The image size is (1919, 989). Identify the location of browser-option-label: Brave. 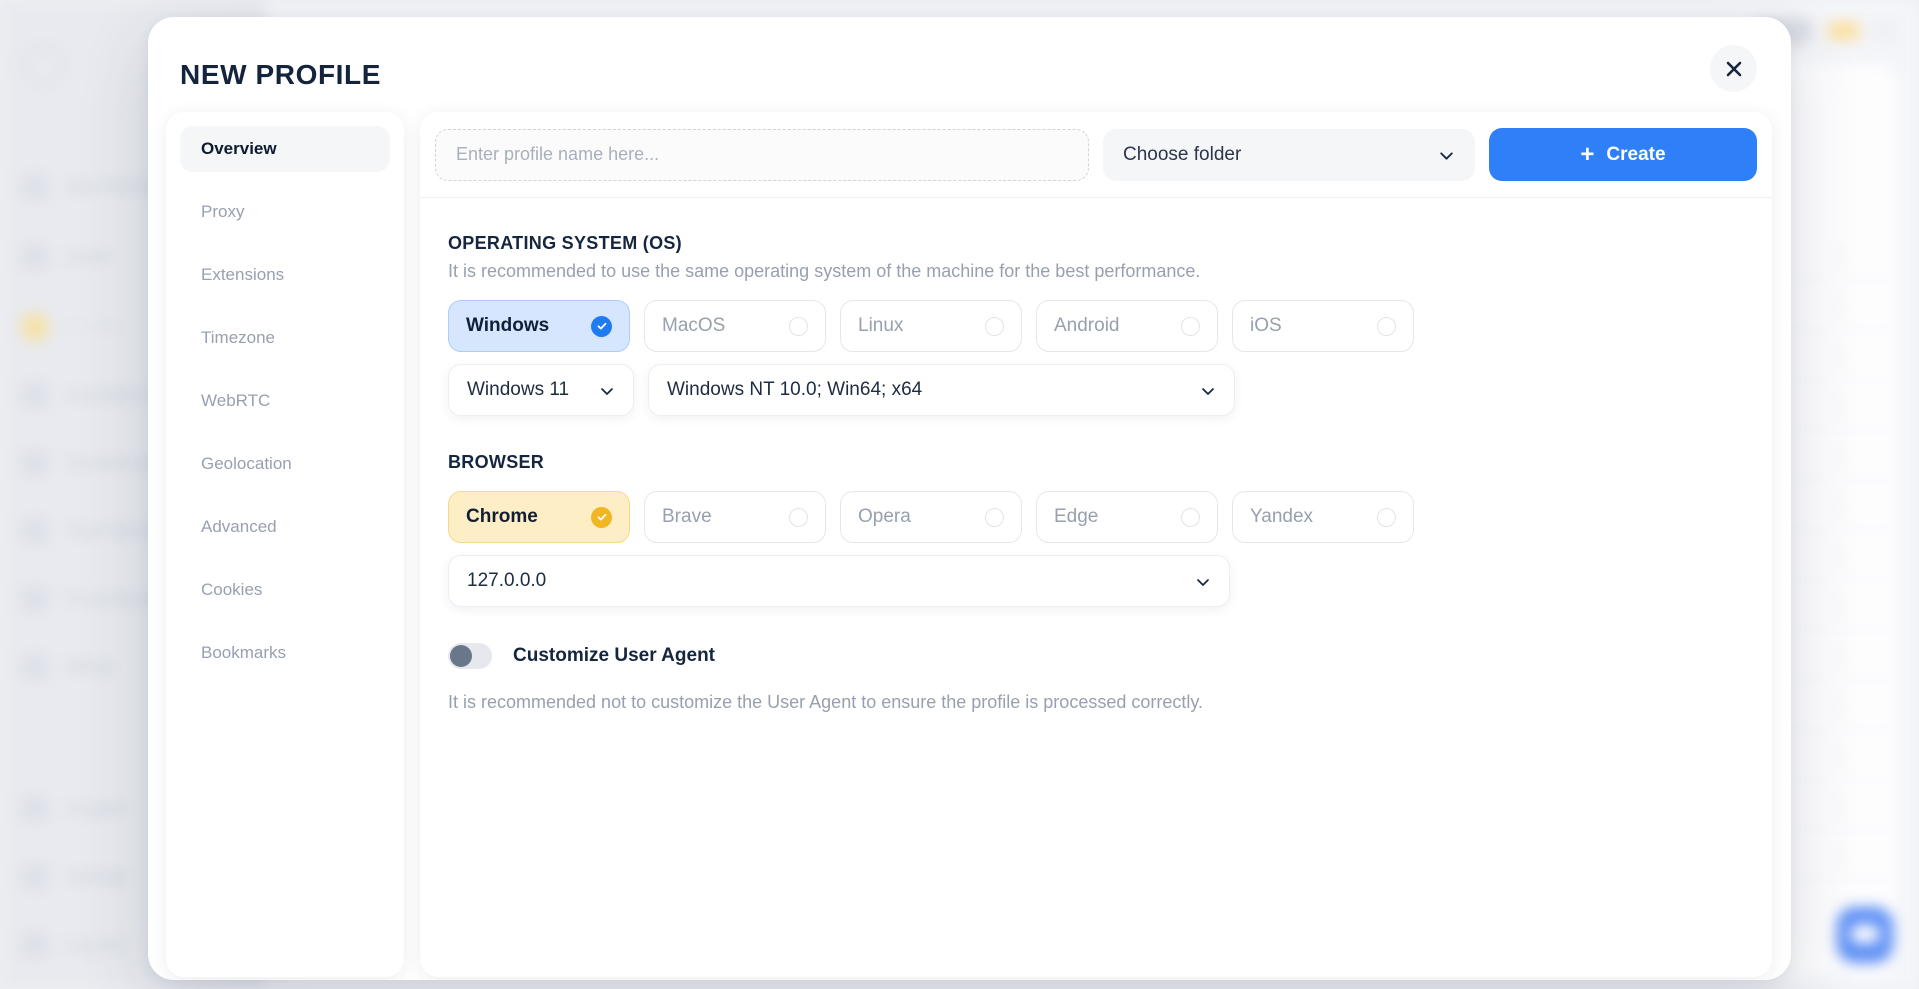
(687, 516).